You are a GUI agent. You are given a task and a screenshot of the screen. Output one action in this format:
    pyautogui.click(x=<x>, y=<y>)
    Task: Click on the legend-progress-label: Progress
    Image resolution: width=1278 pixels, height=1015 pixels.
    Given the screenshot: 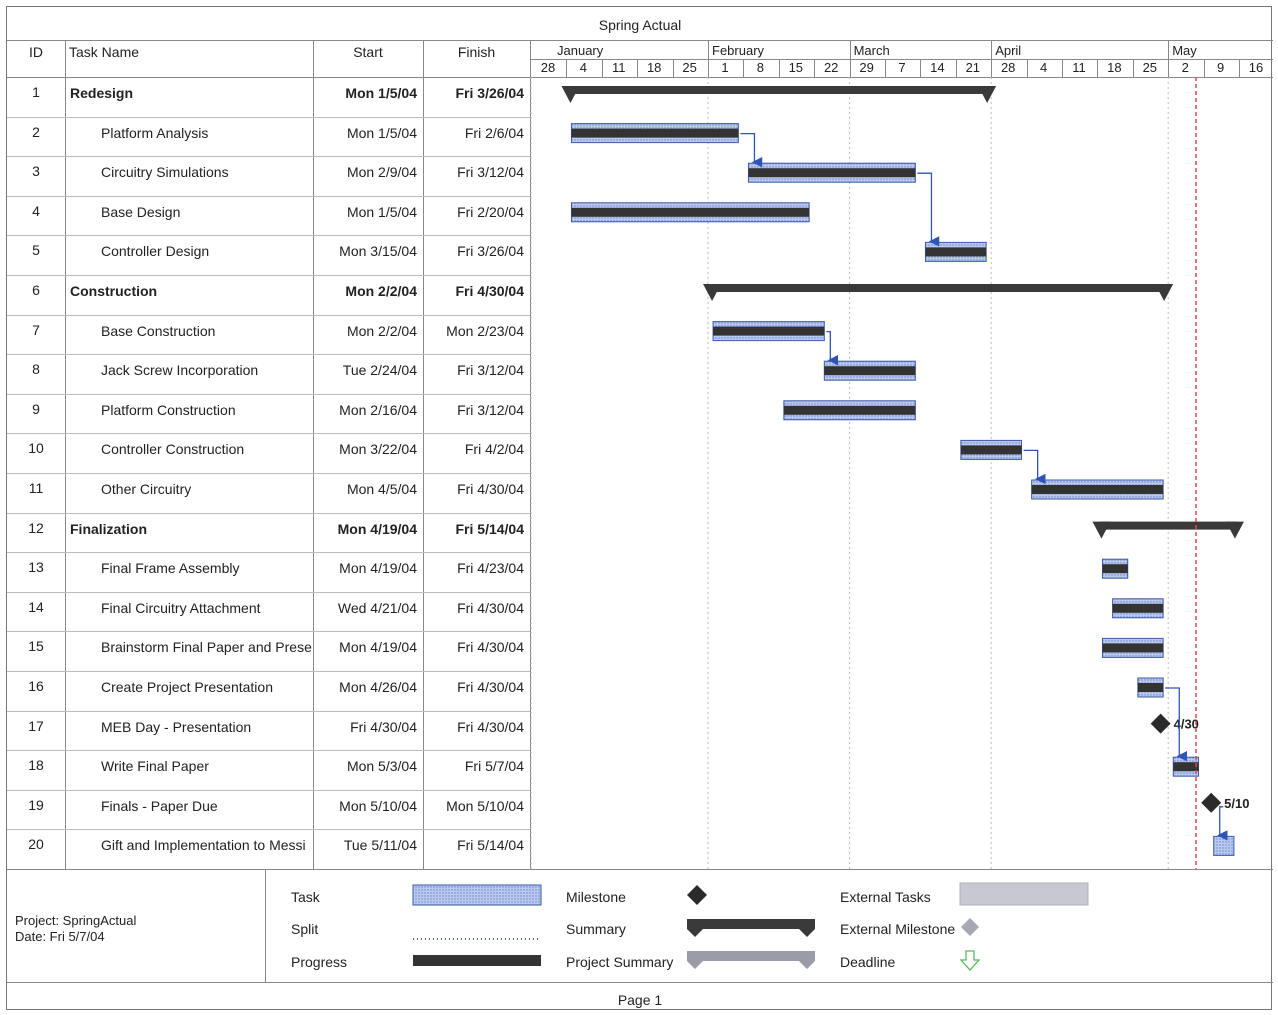 What is the action you would take?
    pyautogui.click(x=319, y=962)
    